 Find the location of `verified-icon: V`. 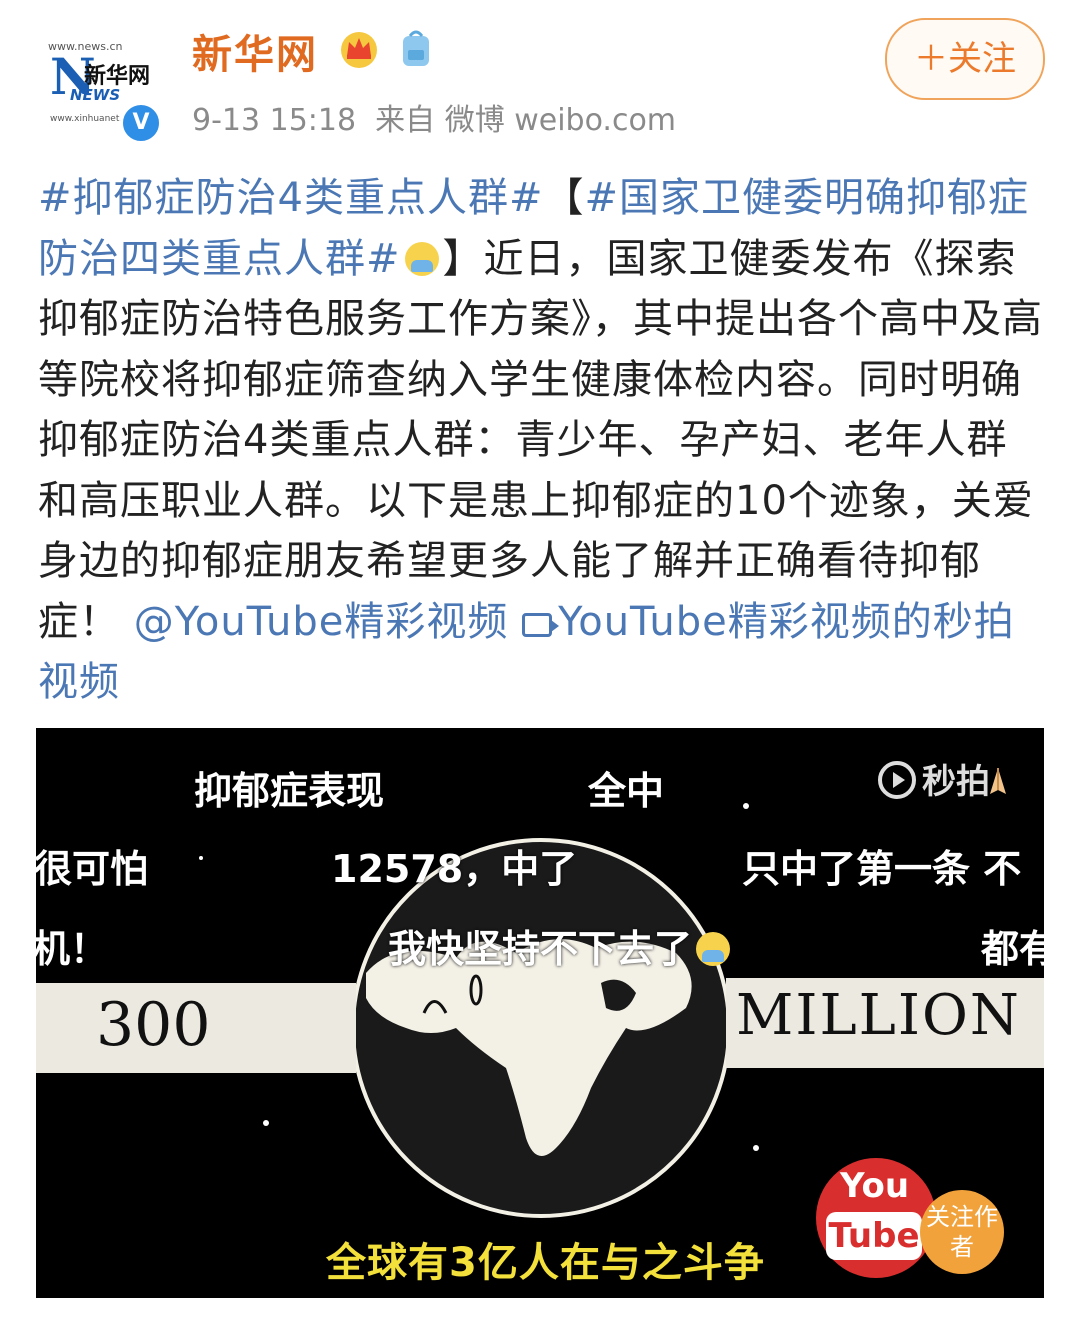

verified-icon: V is located at coordinates (141, 123).